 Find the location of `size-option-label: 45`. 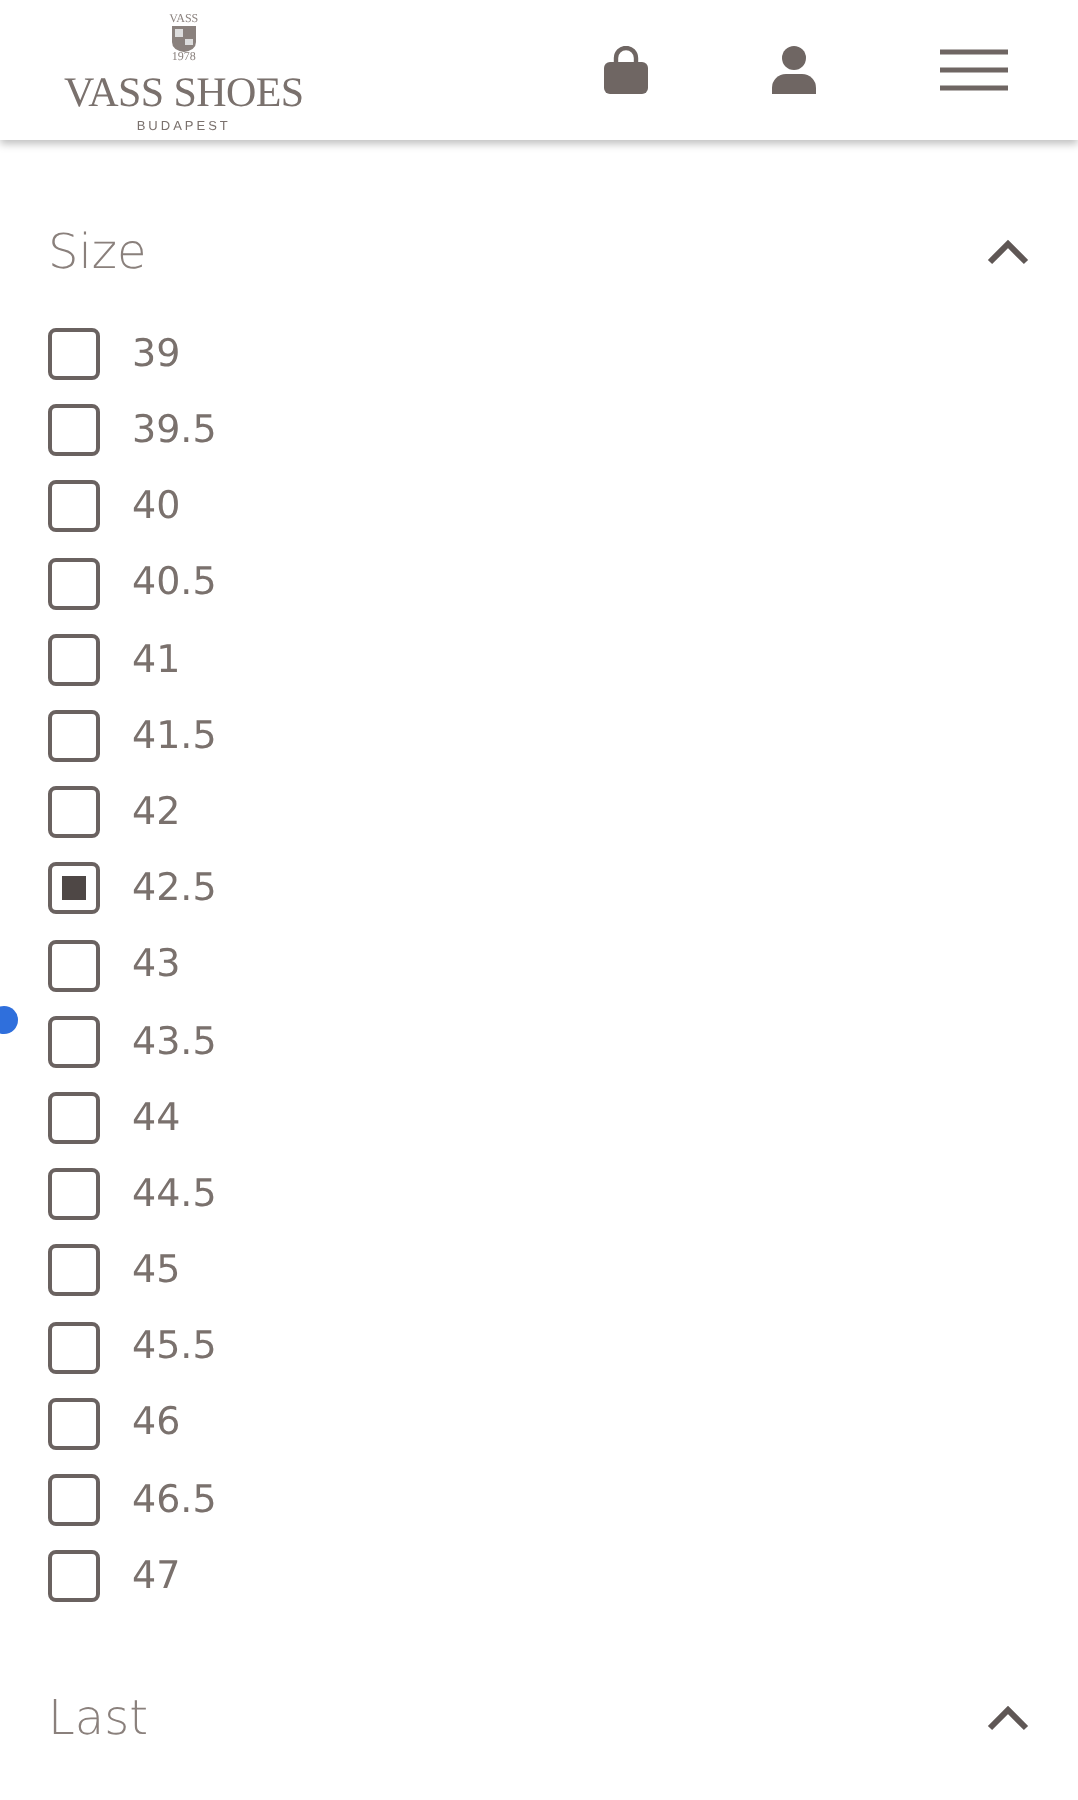

size-option-label: 45 is located at coordinates (156, 1271).